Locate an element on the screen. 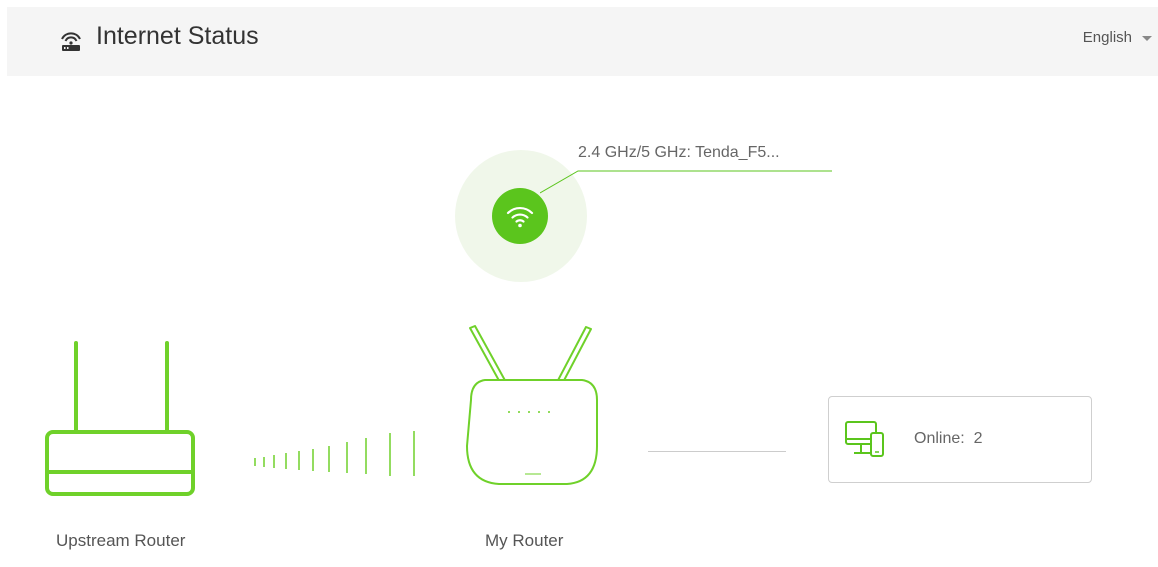 The image size is (1158, 567). signal-waves-icon is located at coordinates (334, 453).